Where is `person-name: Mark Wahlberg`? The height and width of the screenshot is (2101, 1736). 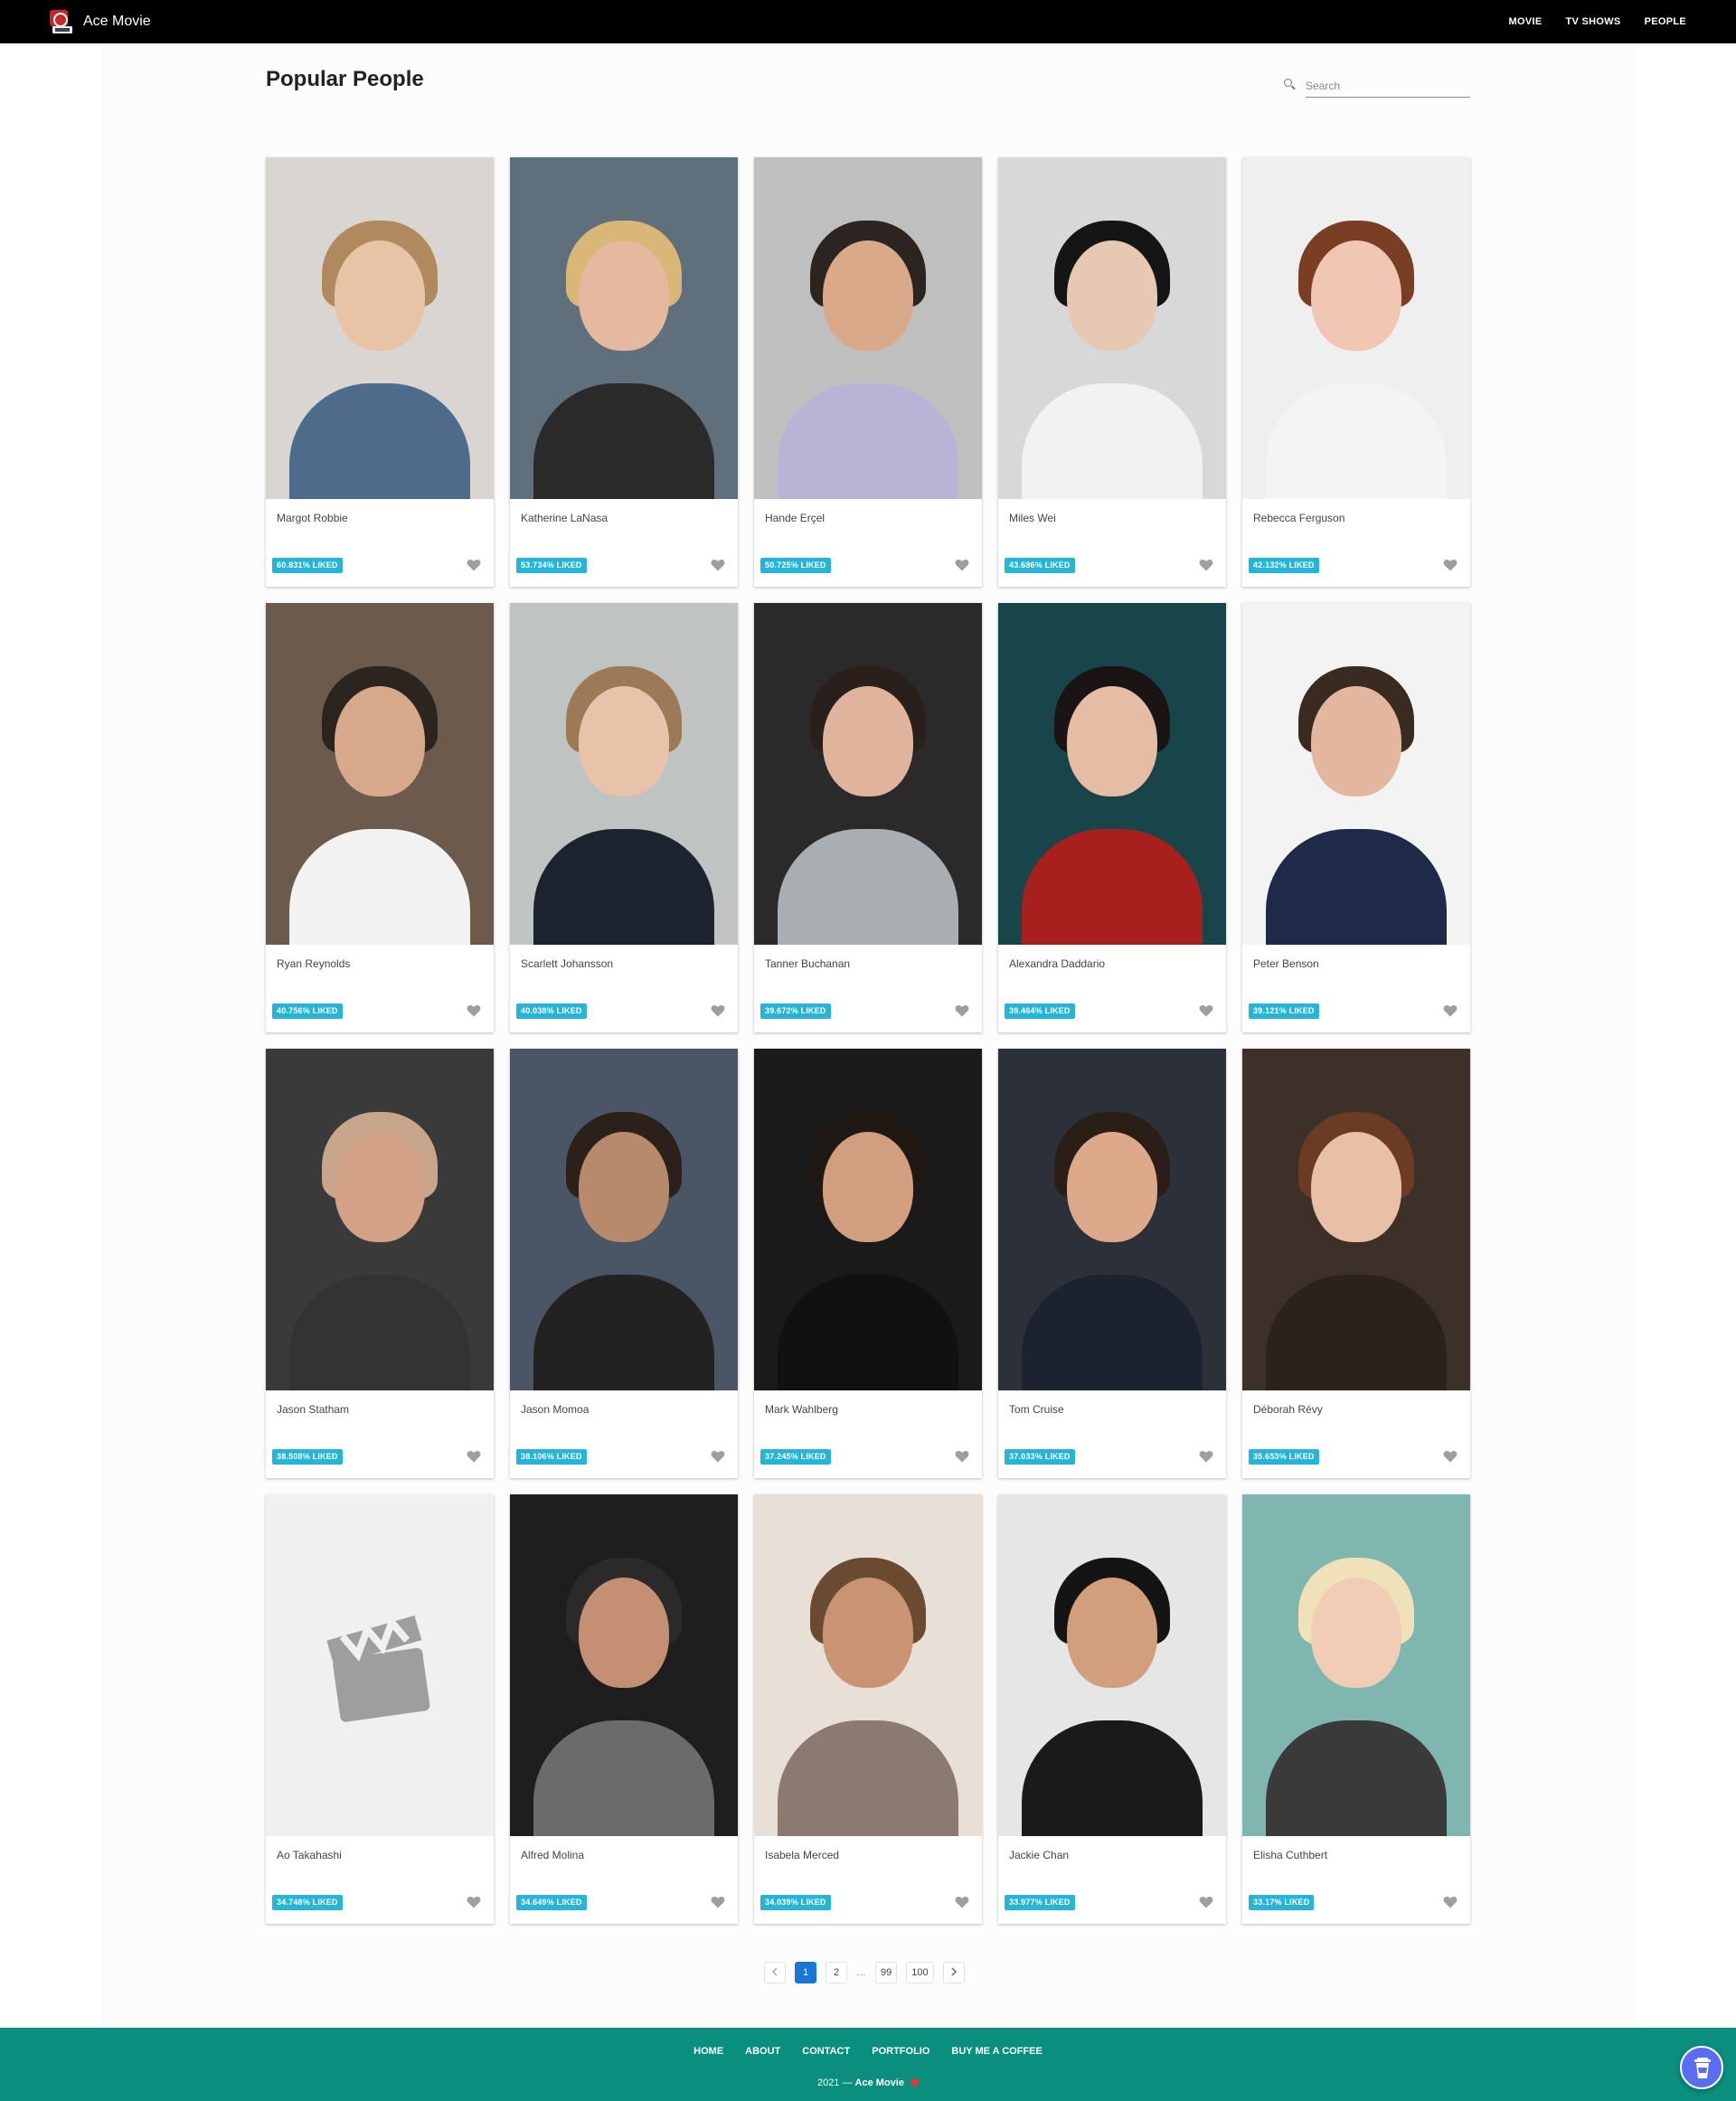 person-name: Mark Wahlberg is located at coordinates (801, 1410).